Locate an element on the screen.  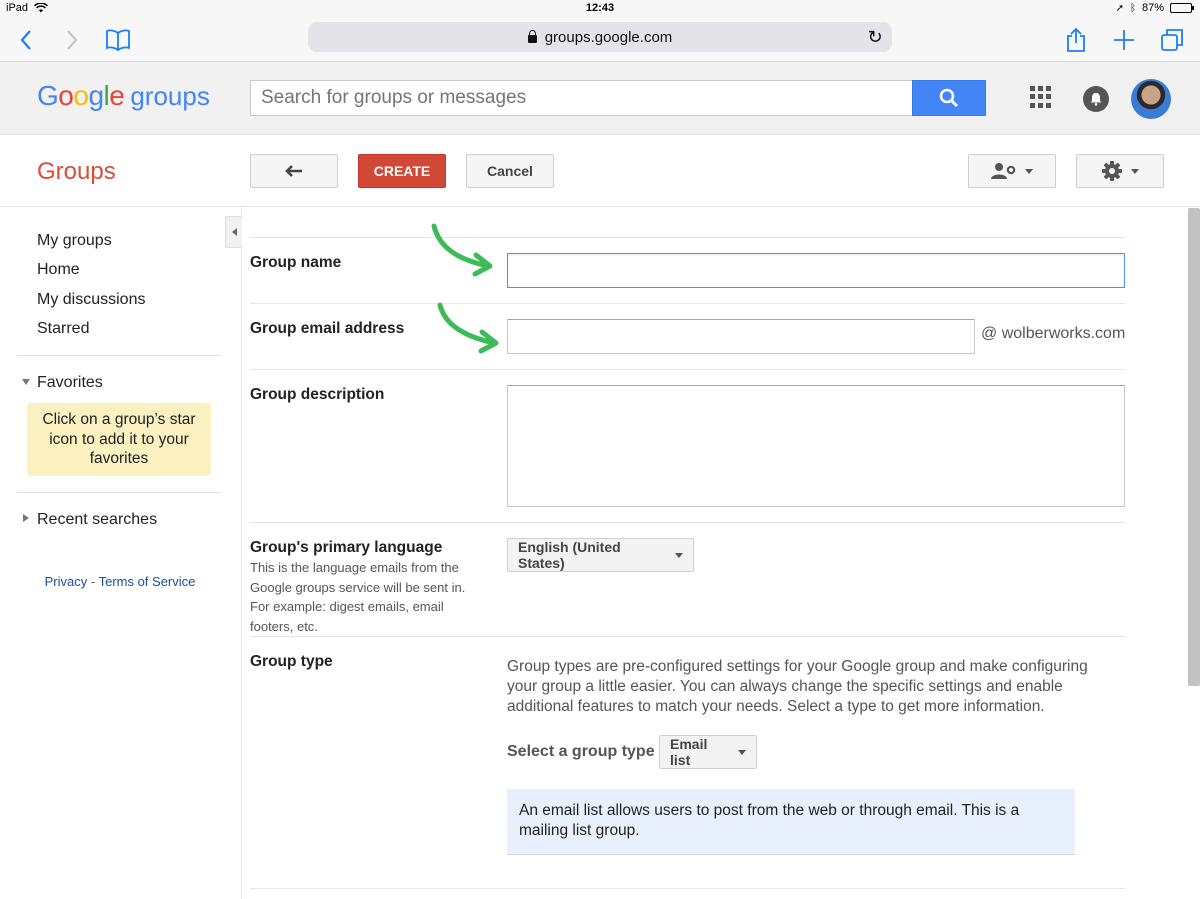
back-icon is located at coordinates (26, 40).